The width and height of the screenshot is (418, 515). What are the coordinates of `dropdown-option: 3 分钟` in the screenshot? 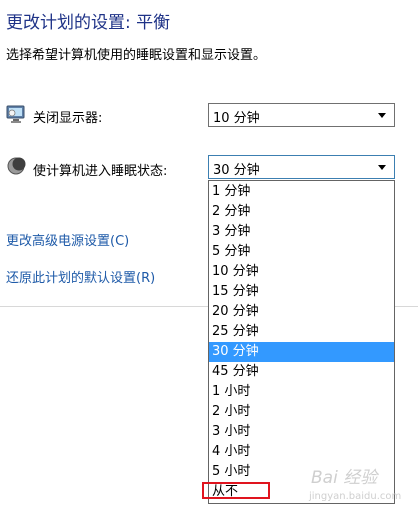 It's located at (301, 232).